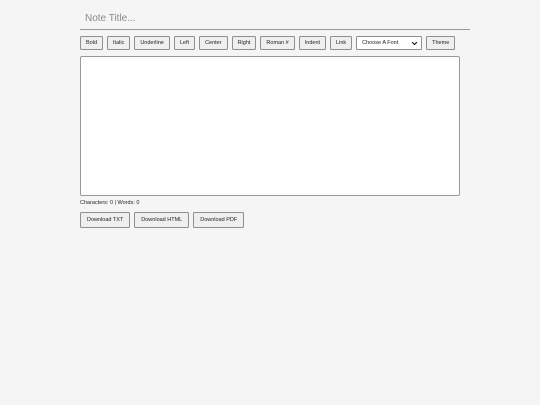 This screenshot has width=540, height=405. I want to click on words-label: Words:, so click(126, 203).